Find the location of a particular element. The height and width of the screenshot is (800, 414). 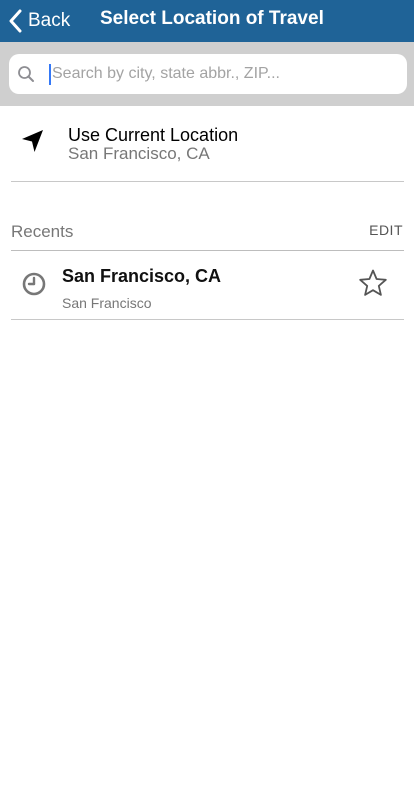

clock-icon is located at coordinates (34, 284).